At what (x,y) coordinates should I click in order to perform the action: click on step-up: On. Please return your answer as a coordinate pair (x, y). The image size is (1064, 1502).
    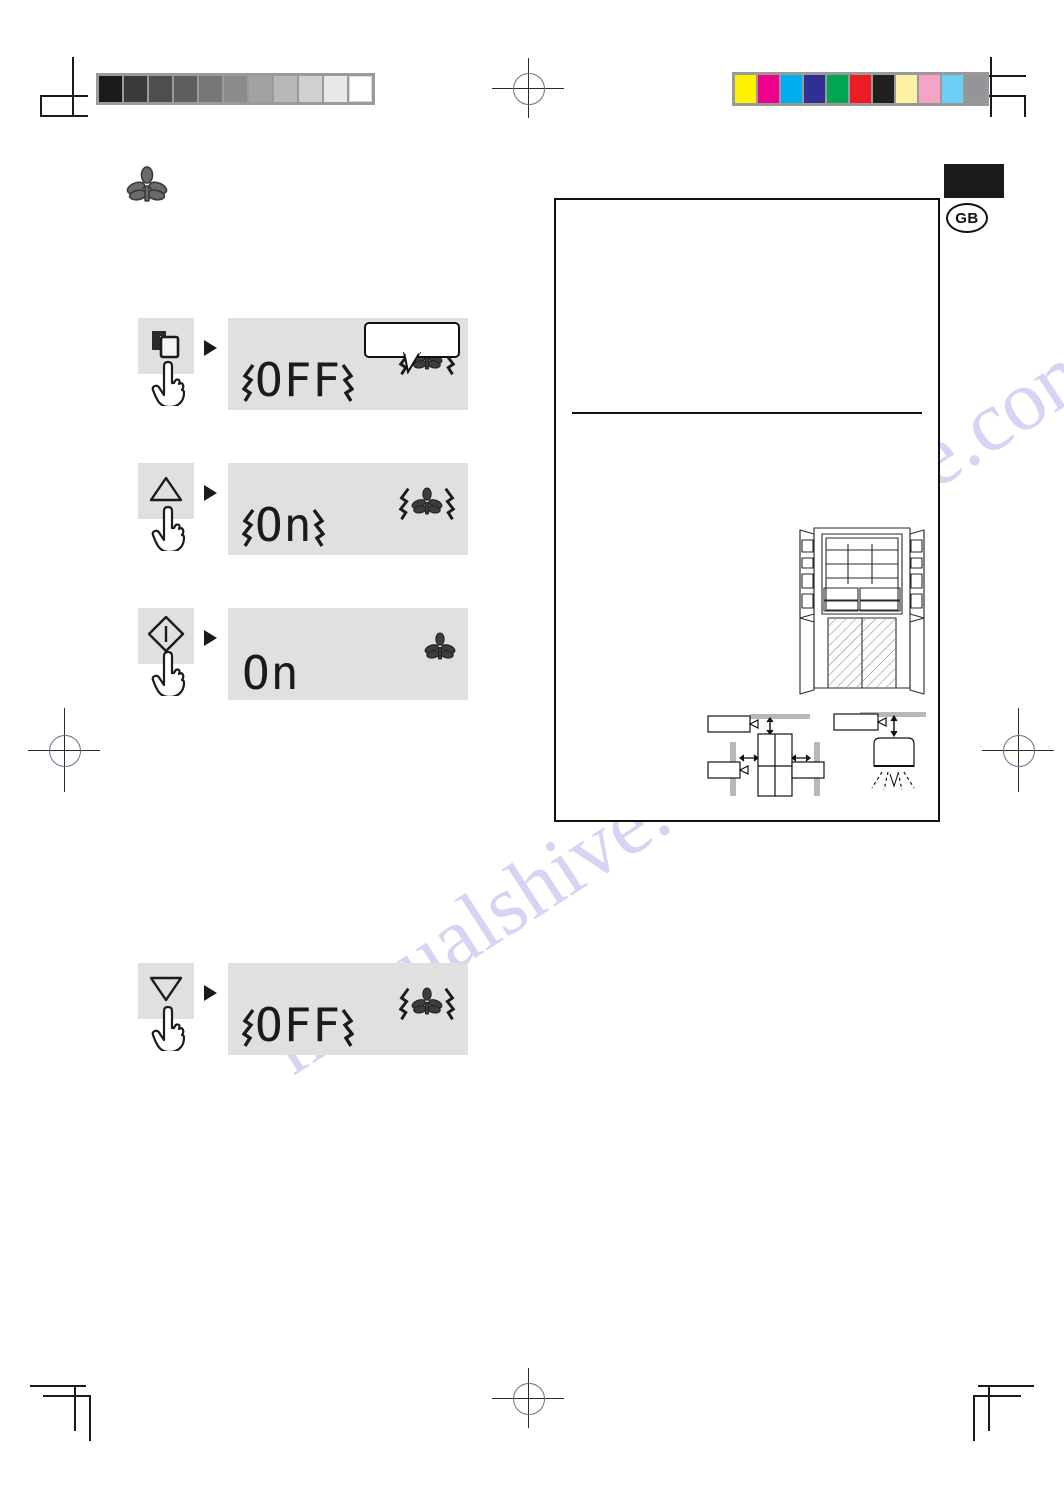
    Looking at the image, I should click on (303, 513).